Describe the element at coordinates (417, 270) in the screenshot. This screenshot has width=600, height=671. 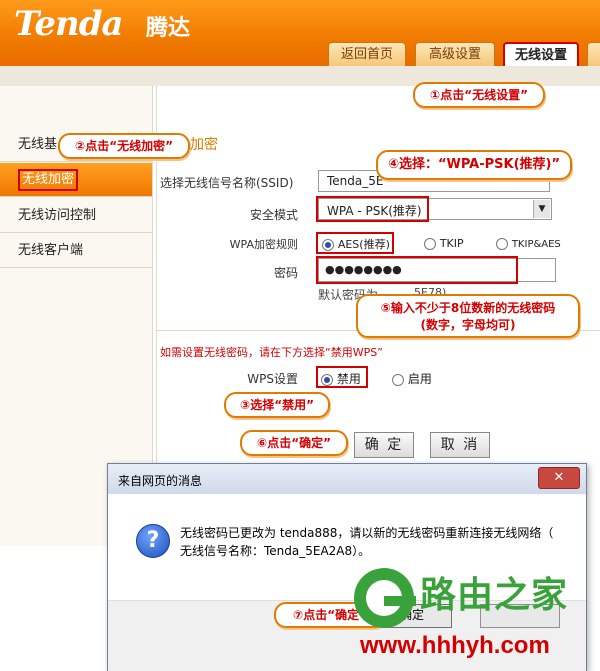
I see `password-highlight` at that location.